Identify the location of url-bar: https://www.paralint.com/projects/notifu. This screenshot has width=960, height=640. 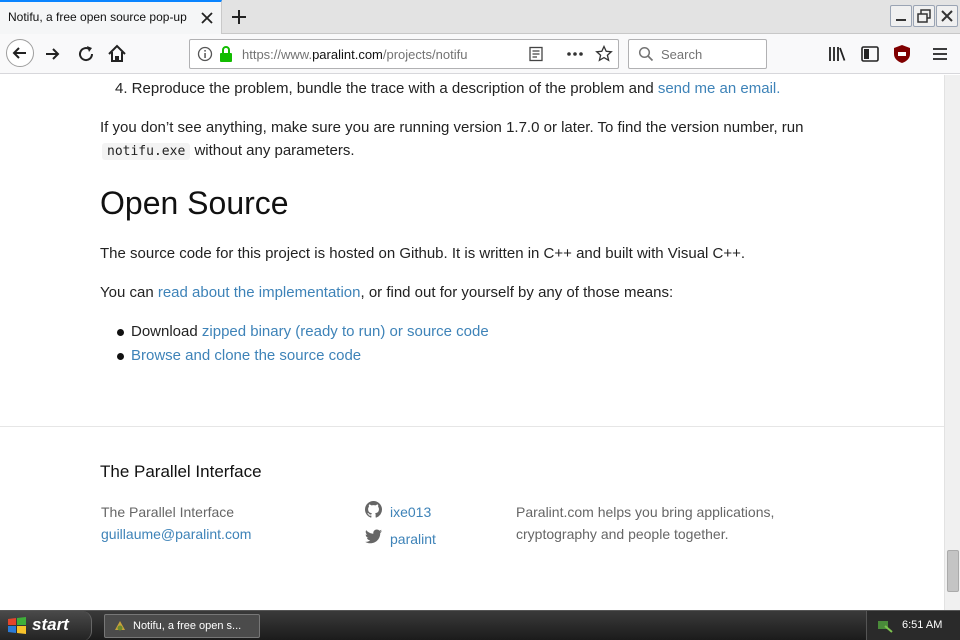
(404, 54).